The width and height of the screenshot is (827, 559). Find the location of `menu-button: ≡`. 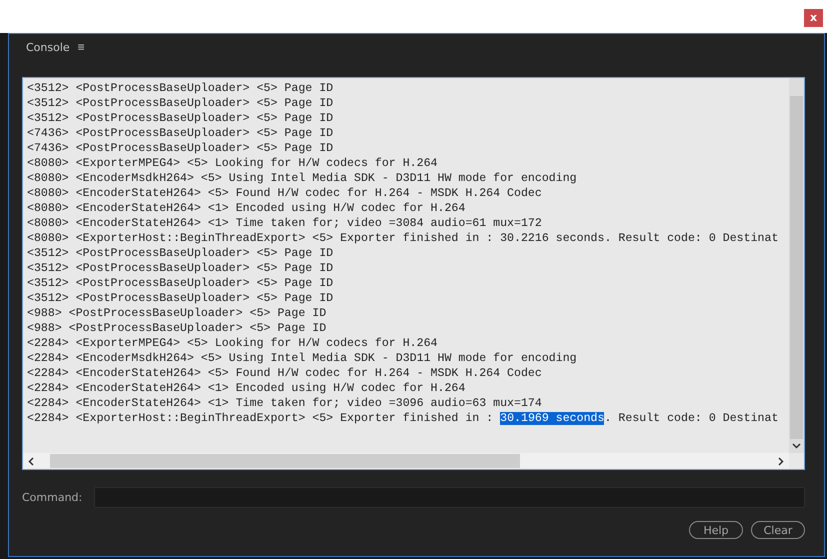

menu-button: ≡ is located at coordinates (81, 47).